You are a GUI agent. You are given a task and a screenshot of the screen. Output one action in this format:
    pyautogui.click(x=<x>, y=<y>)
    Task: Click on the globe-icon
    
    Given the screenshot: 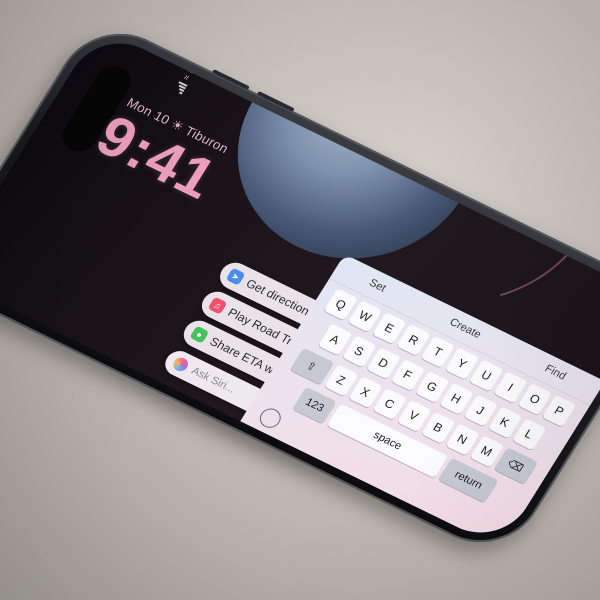 What is the action you would take?
    pyautogui.click(x=270, y=418)
    